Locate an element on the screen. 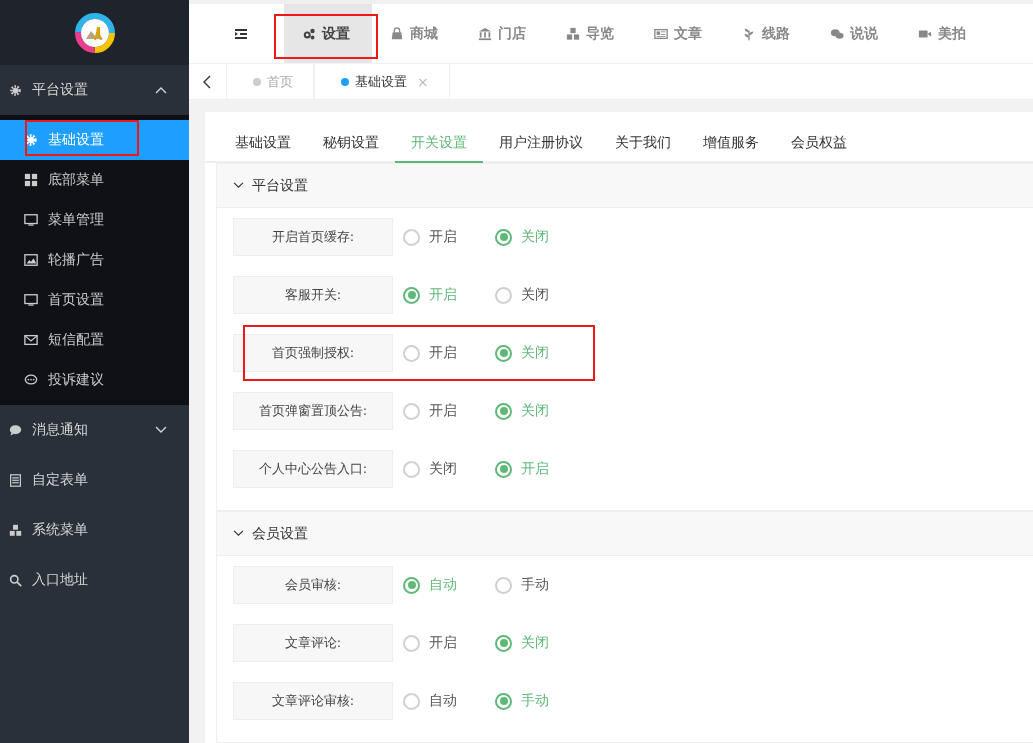 The image size is (1033, 743). envelope-icon is located at coordinates (31, 340).